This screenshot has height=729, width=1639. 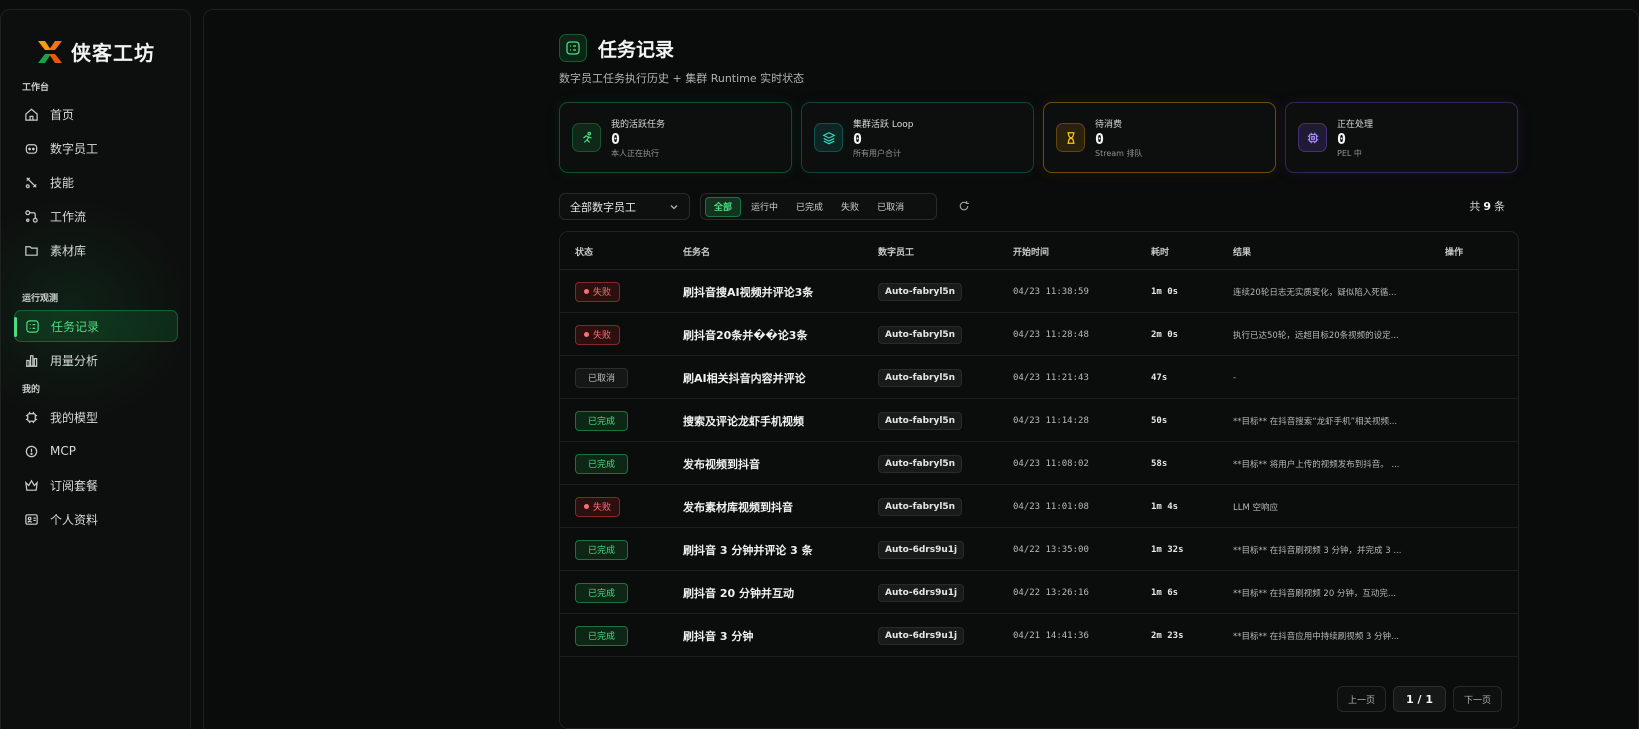 What do you see at coordinates (721, 463) in the screenshot?
I see `task-name: 发布视频到抖音` at bounding box center [721, 463].